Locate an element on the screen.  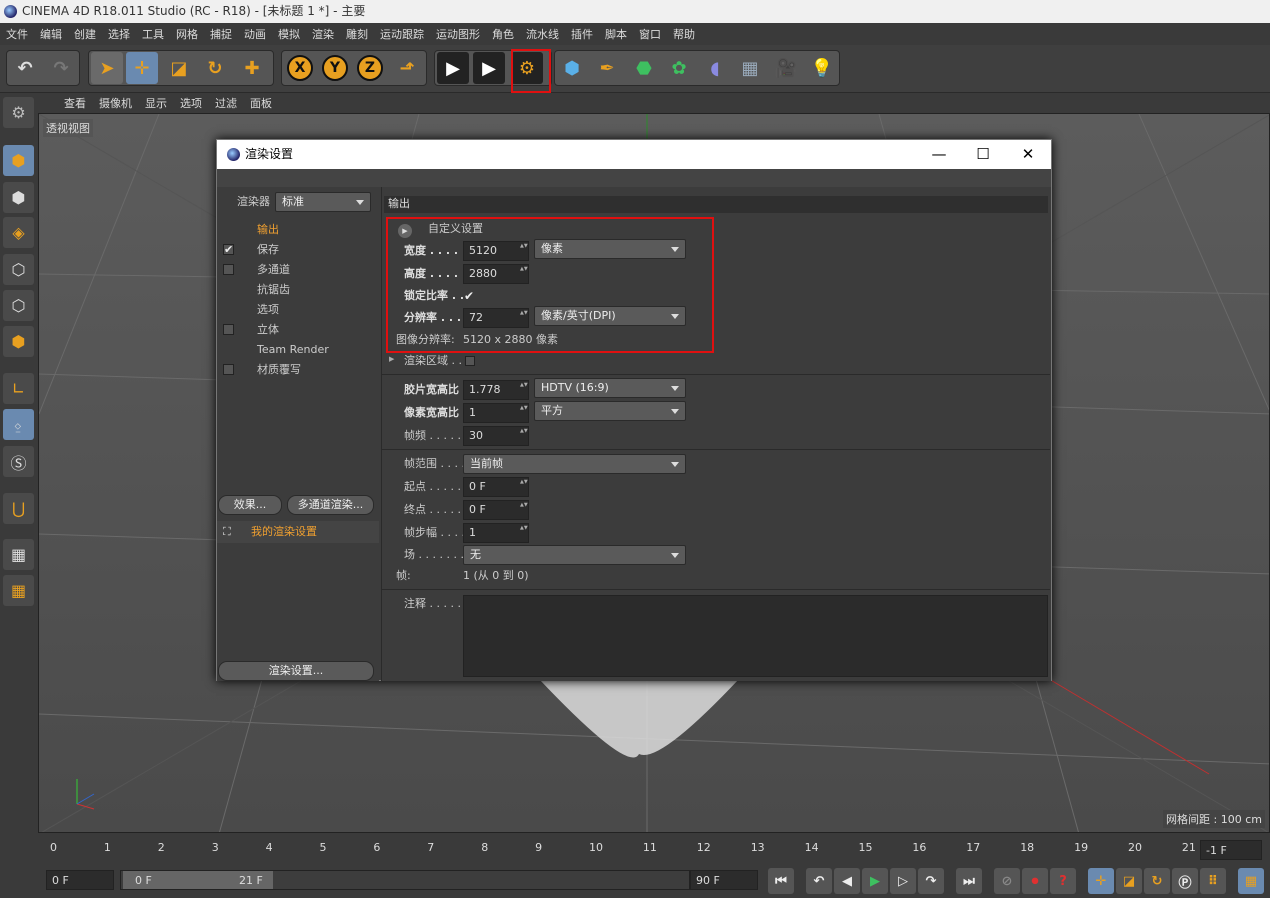
axis-mode-icon: ∟ is located at coordinates (18, 388).